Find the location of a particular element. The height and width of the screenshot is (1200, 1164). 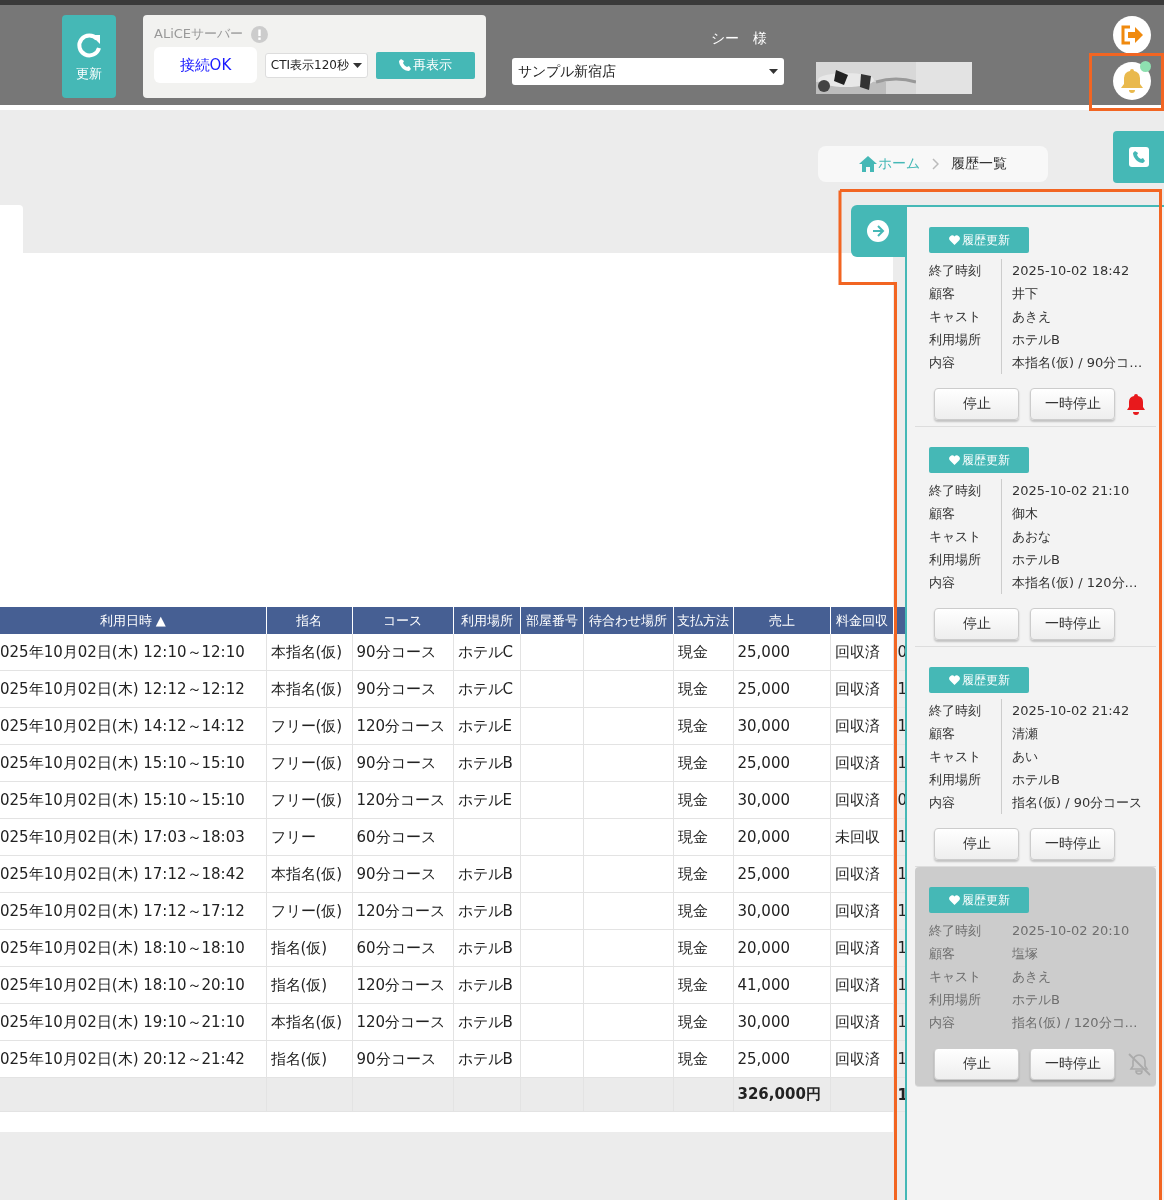

user-name: シー 様 is located at coordinates (739, 39).